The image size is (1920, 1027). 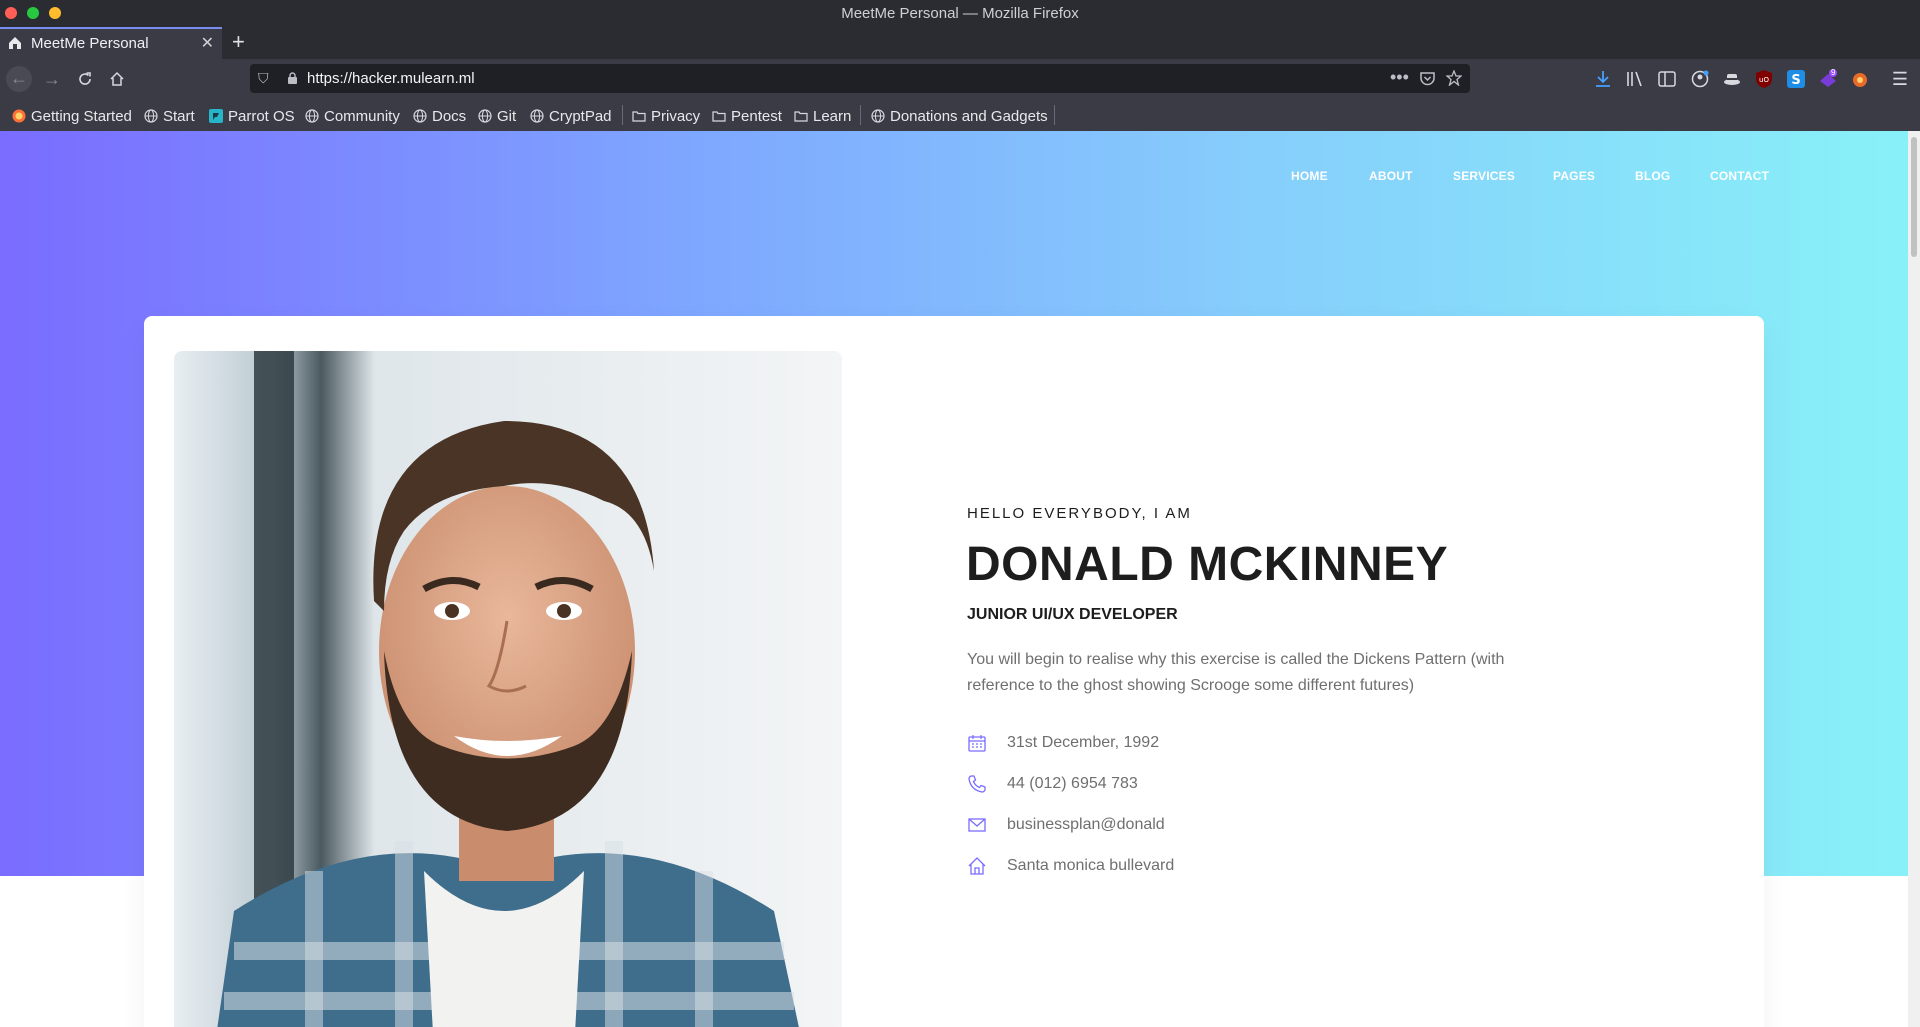 I want to click on bookmark-git: Git, so click(x=497, y=116).